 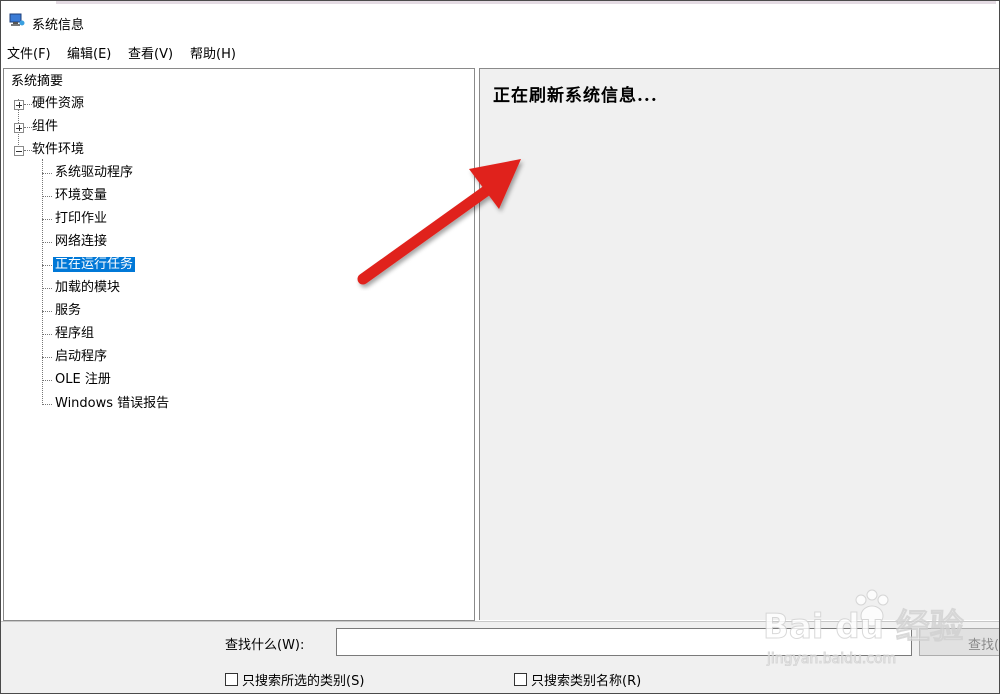 I want to click on system-info-icon, so click(x=17, y=19).